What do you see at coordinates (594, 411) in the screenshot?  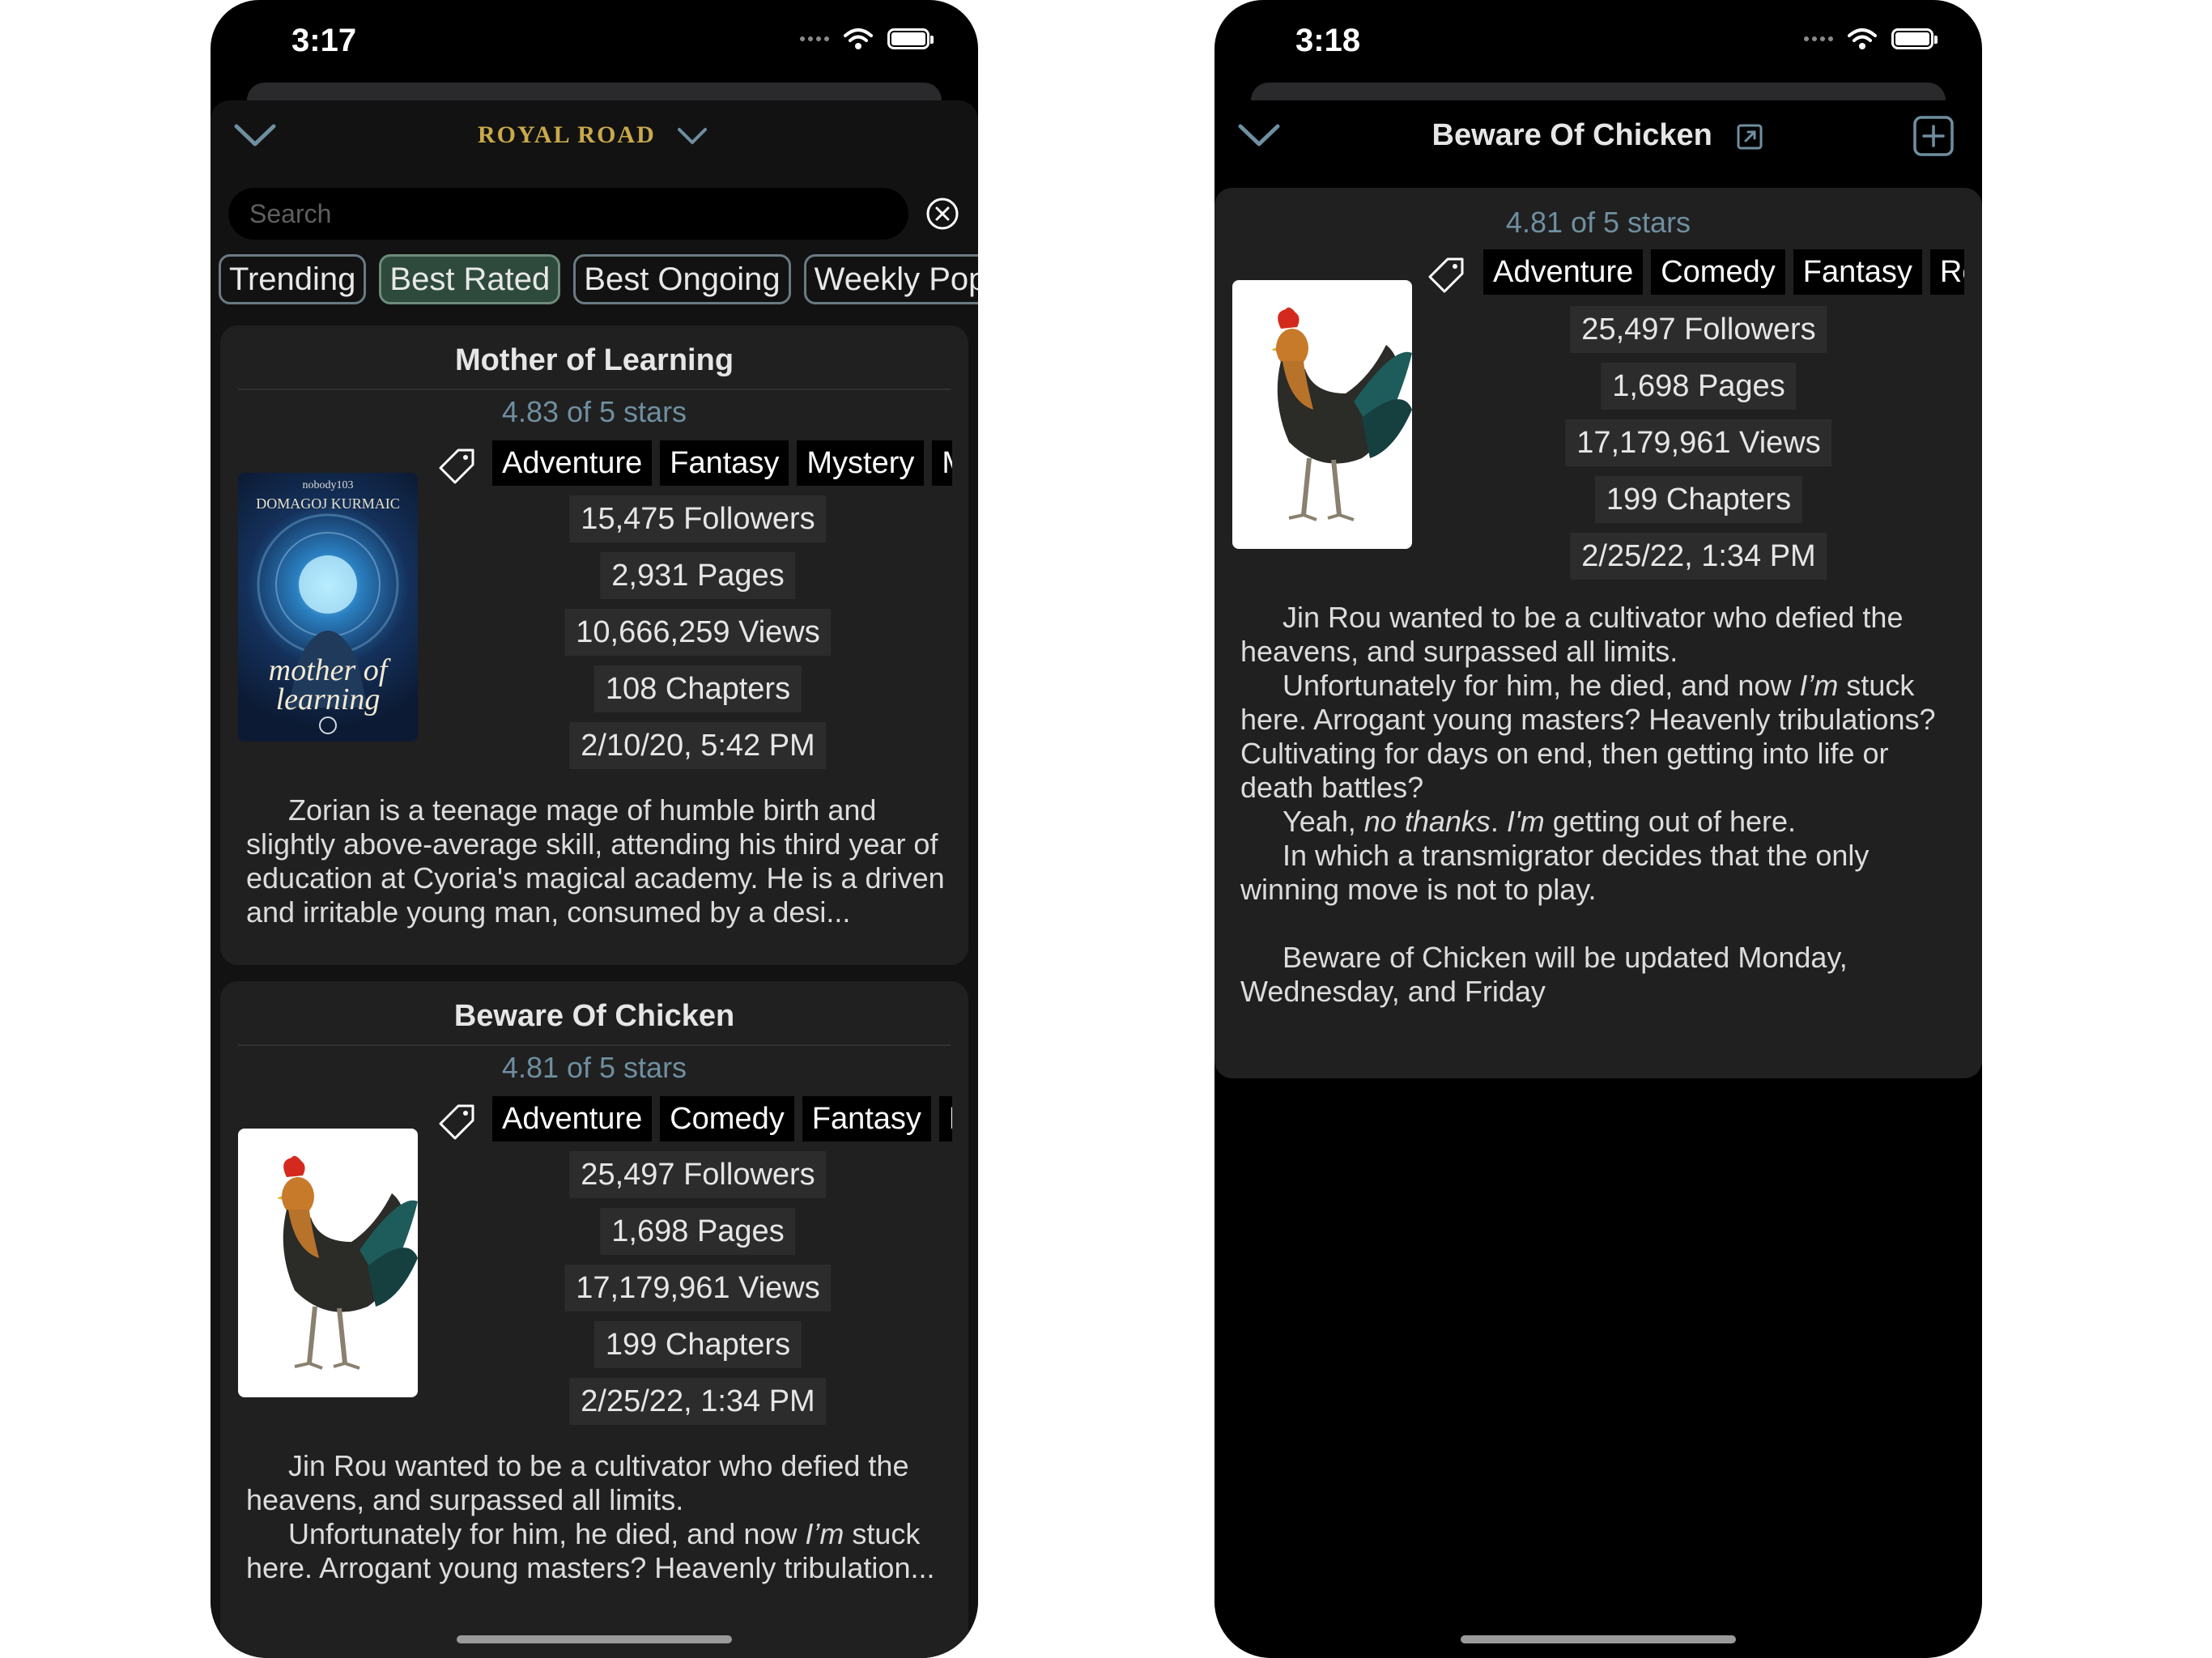 I see `rating: 4.83 of 5 stars` at bounding box center [594, 411].